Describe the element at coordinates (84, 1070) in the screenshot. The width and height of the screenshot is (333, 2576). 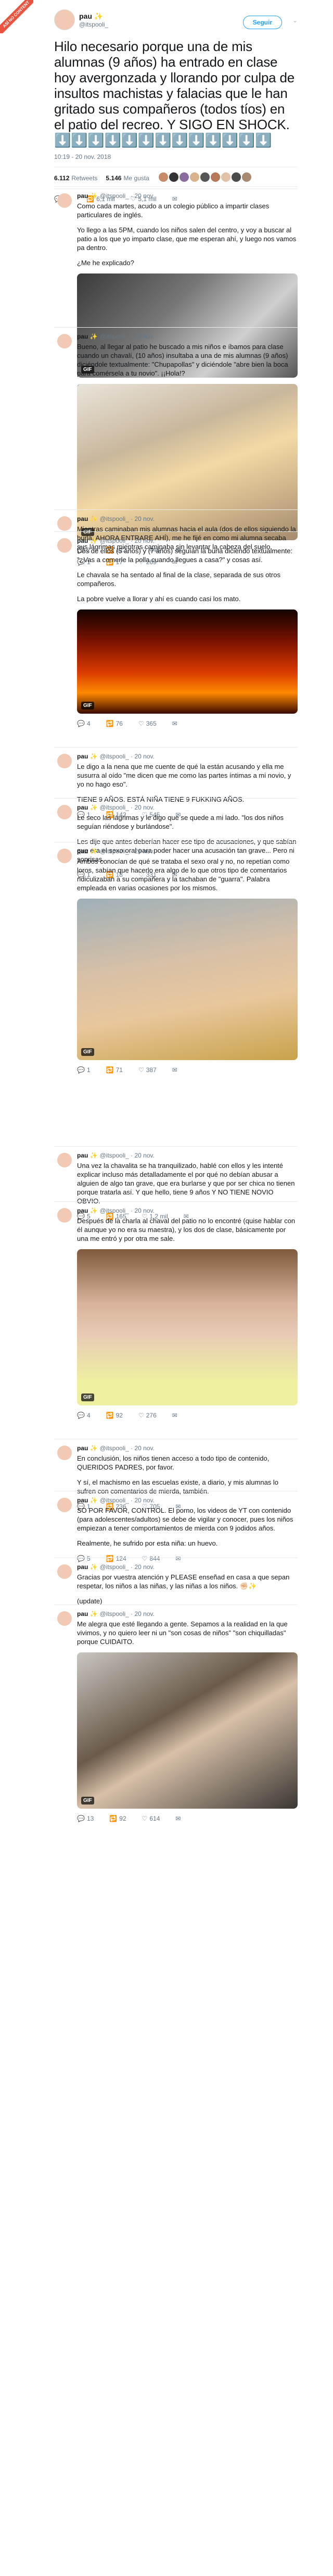
I see `reply-action: 💬 1` at that location.